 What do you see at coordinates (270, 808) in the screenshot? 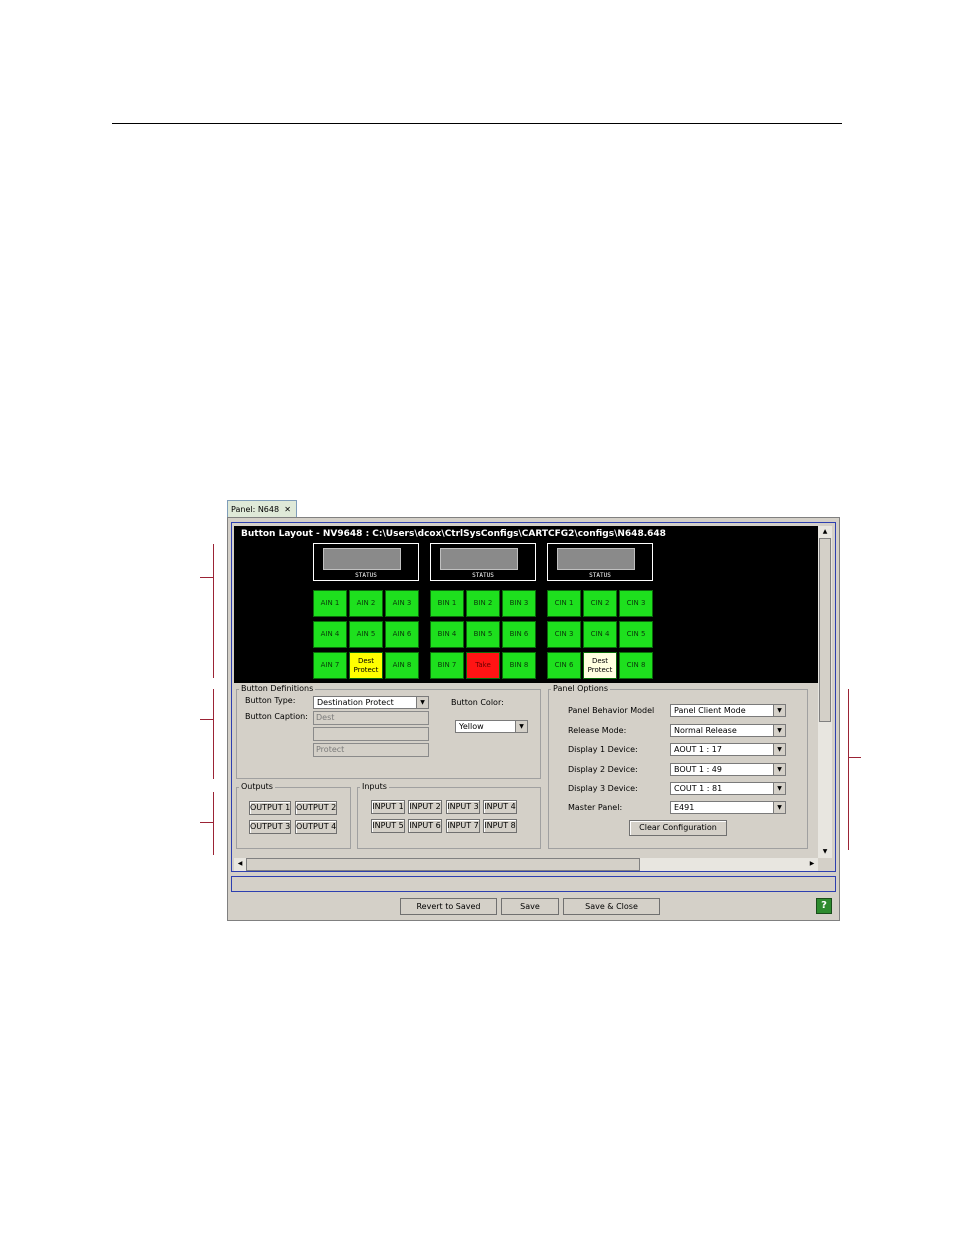
I see `output-button: OUTPUT 1` at bounding box center [270, 808].